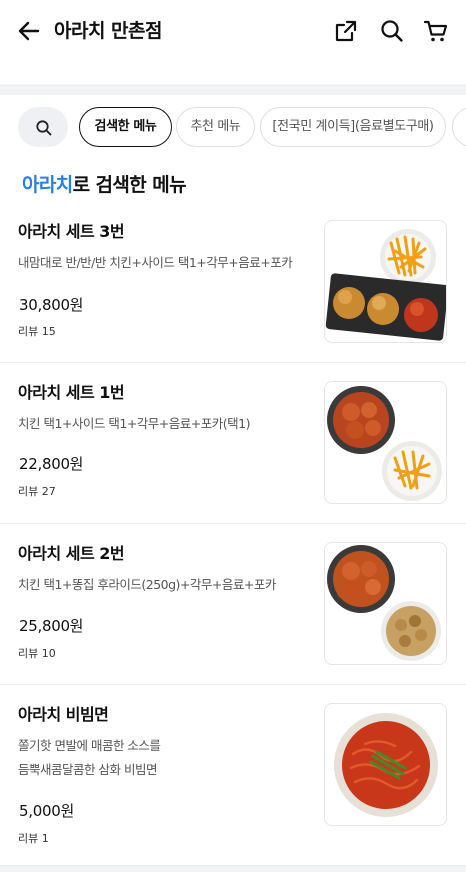 The height and width of the screenshot is (872, 466). Describe the element at coordinates (147, 584) in the screenshot. I see `menu-item-description: 치킨 택1+똥집 후라이드(250g)+각무+음료+포카` at that location.